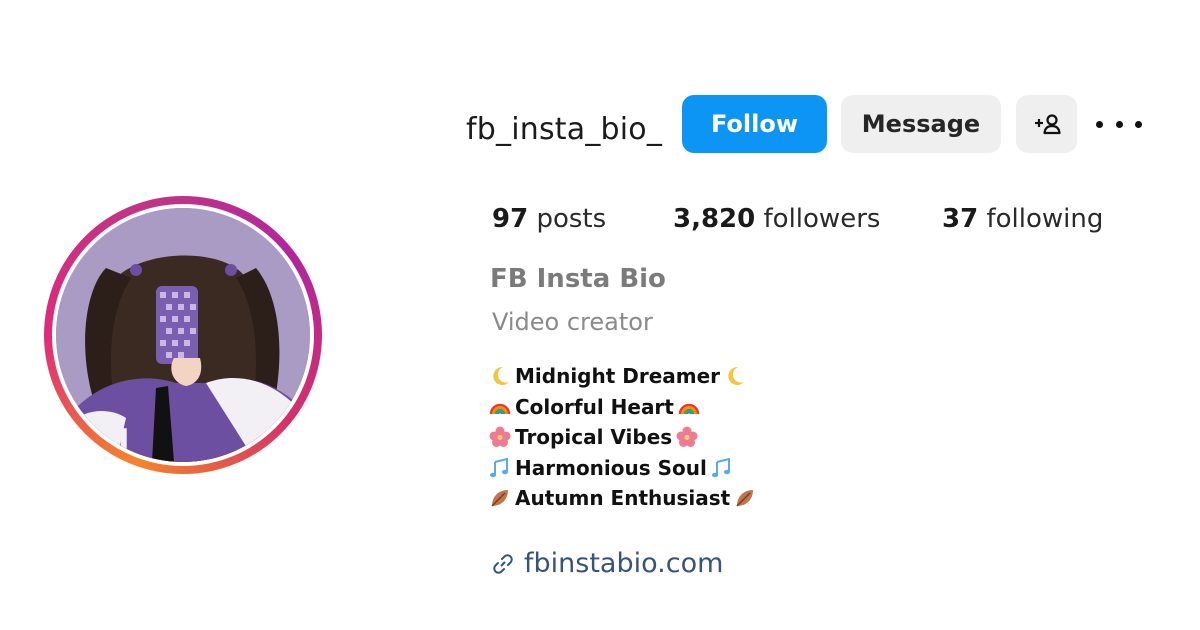 The height and width of the screenshot is (630, 1200). I want to click on svg-text: T, so click(208, 444).